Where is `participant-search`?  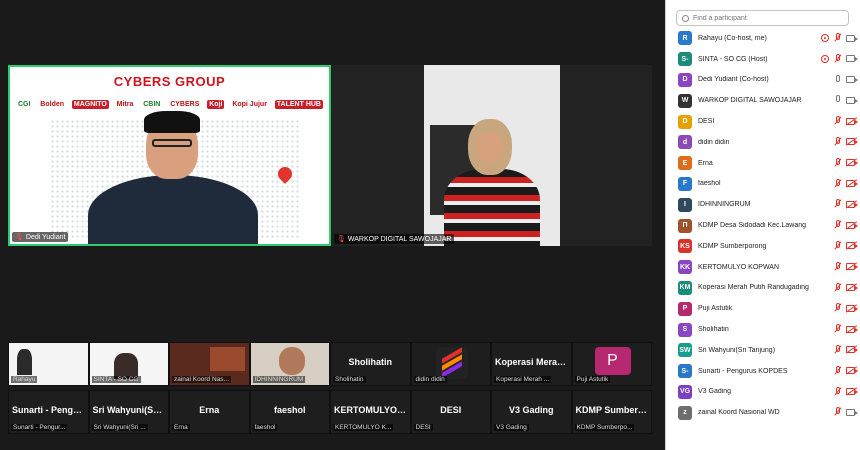
participant-search is located at coordinates (762, 18).